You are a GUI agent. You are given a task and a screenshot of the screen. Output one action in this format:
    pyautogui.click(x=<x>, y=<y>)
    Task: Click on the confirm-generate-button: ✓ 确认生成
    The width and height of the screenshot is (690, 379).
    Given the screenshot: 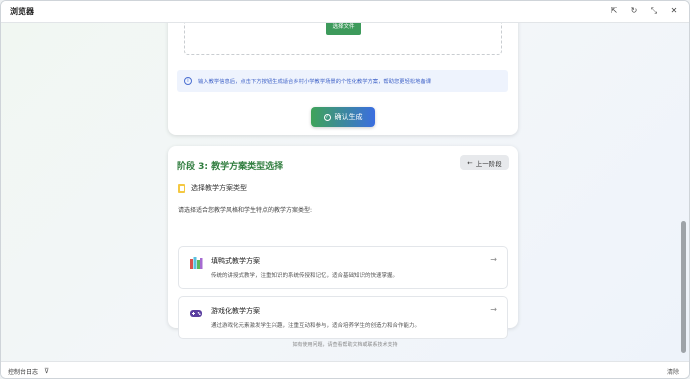 What is the action you would take?
    pyautogui.click(x=343, y=117)
    